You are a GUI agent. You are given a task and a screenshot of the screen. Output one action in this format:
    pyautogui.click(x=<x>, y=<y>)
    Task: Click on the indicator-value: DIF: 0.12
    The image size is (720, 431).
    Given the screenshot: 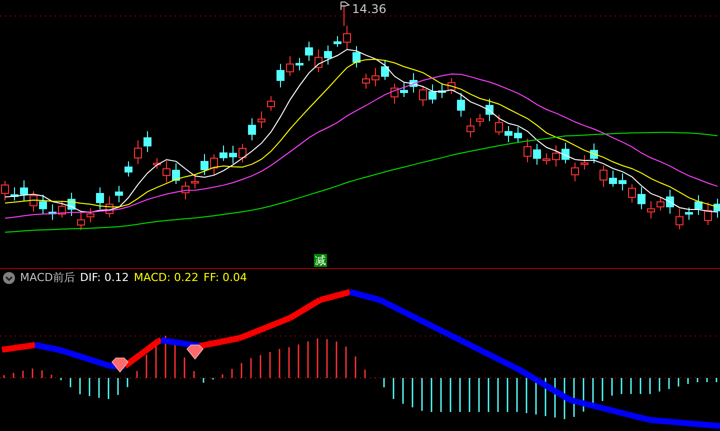 What is the action you would take?
    pyautogui.click(x=104, y=277)
    